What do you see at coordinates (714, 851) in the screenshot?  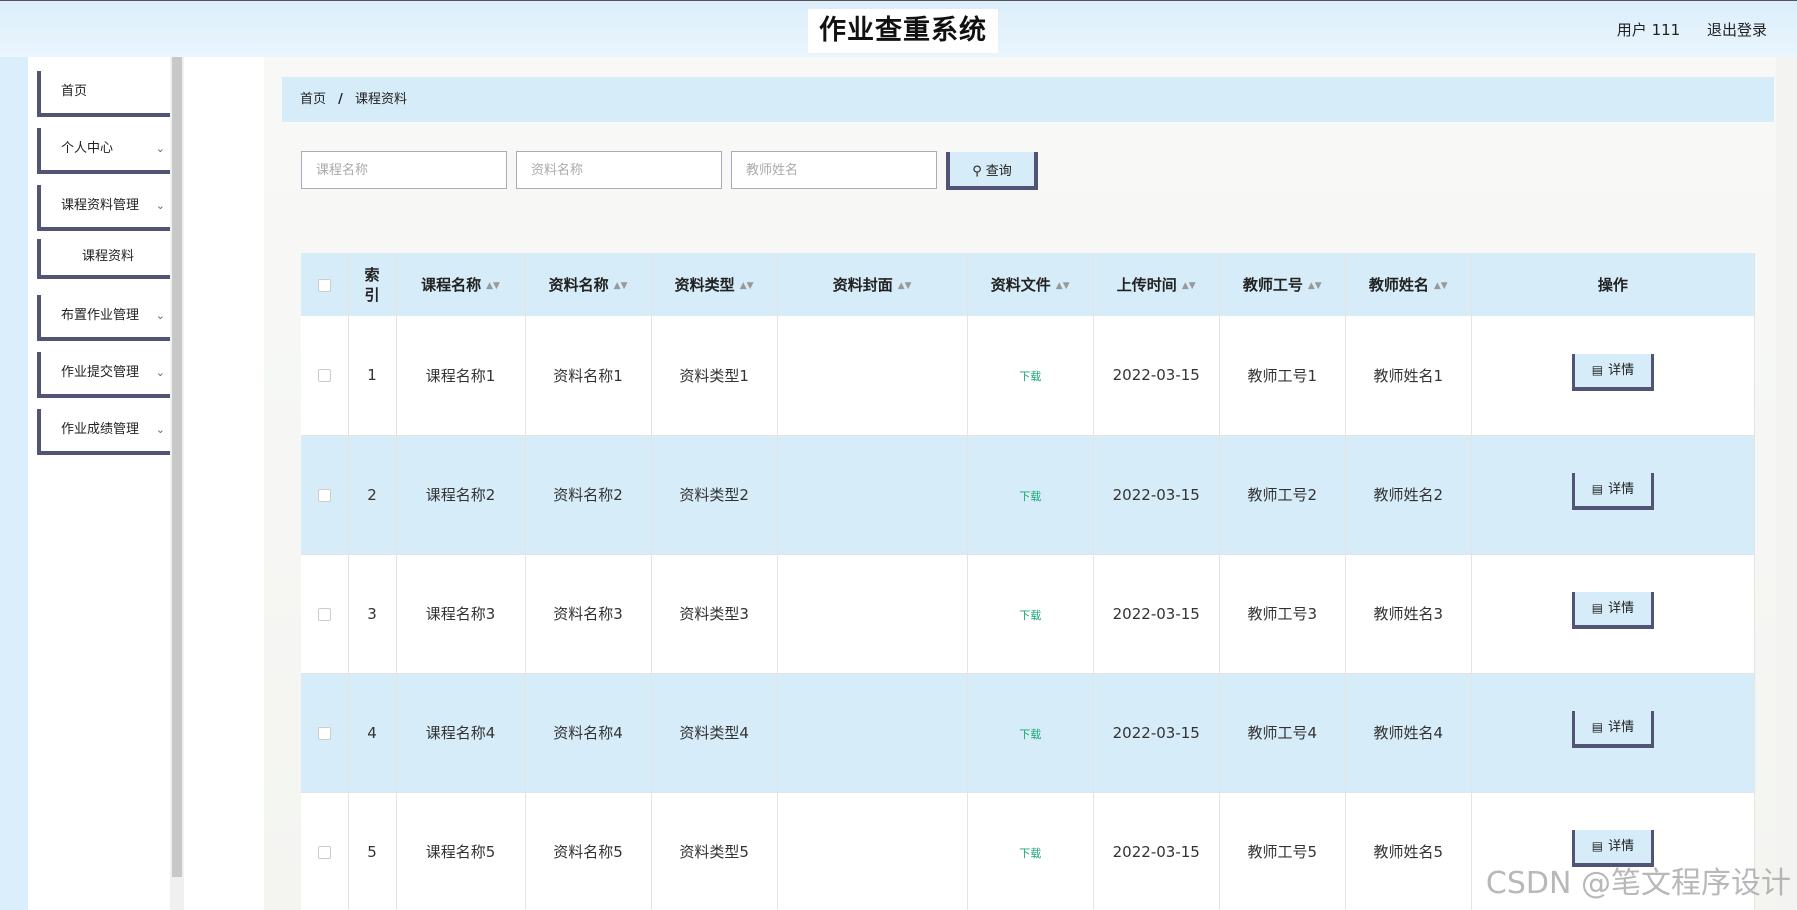 I see `cell-material-type: 资料类型5` at bounding box center [714, 851].